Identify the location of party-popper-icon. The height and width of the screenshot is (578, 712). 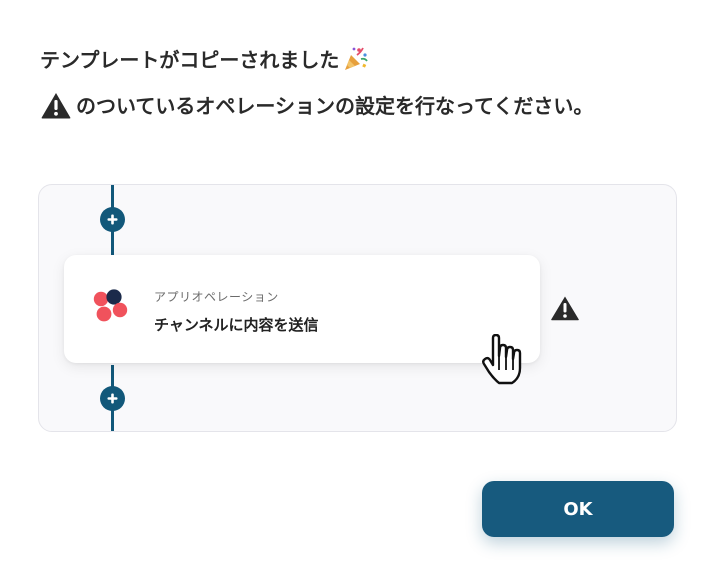
(357, 58).